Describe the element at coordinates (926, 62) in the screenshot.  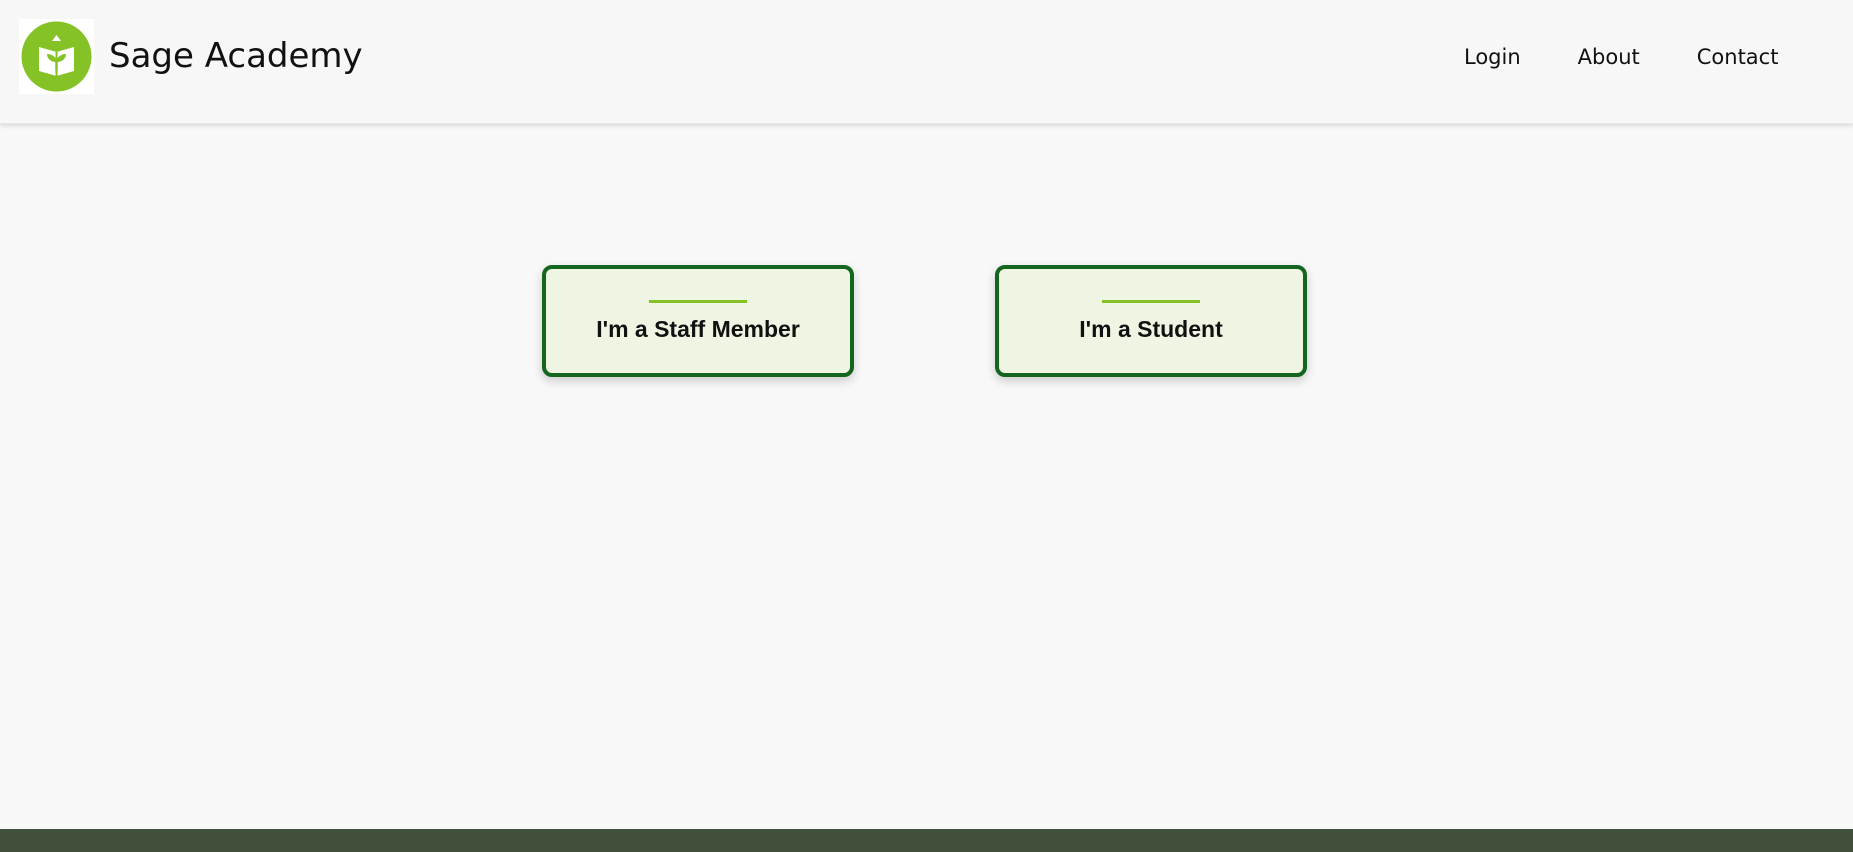
I see `site-header: Sage Academy Login About Contact` at that location.